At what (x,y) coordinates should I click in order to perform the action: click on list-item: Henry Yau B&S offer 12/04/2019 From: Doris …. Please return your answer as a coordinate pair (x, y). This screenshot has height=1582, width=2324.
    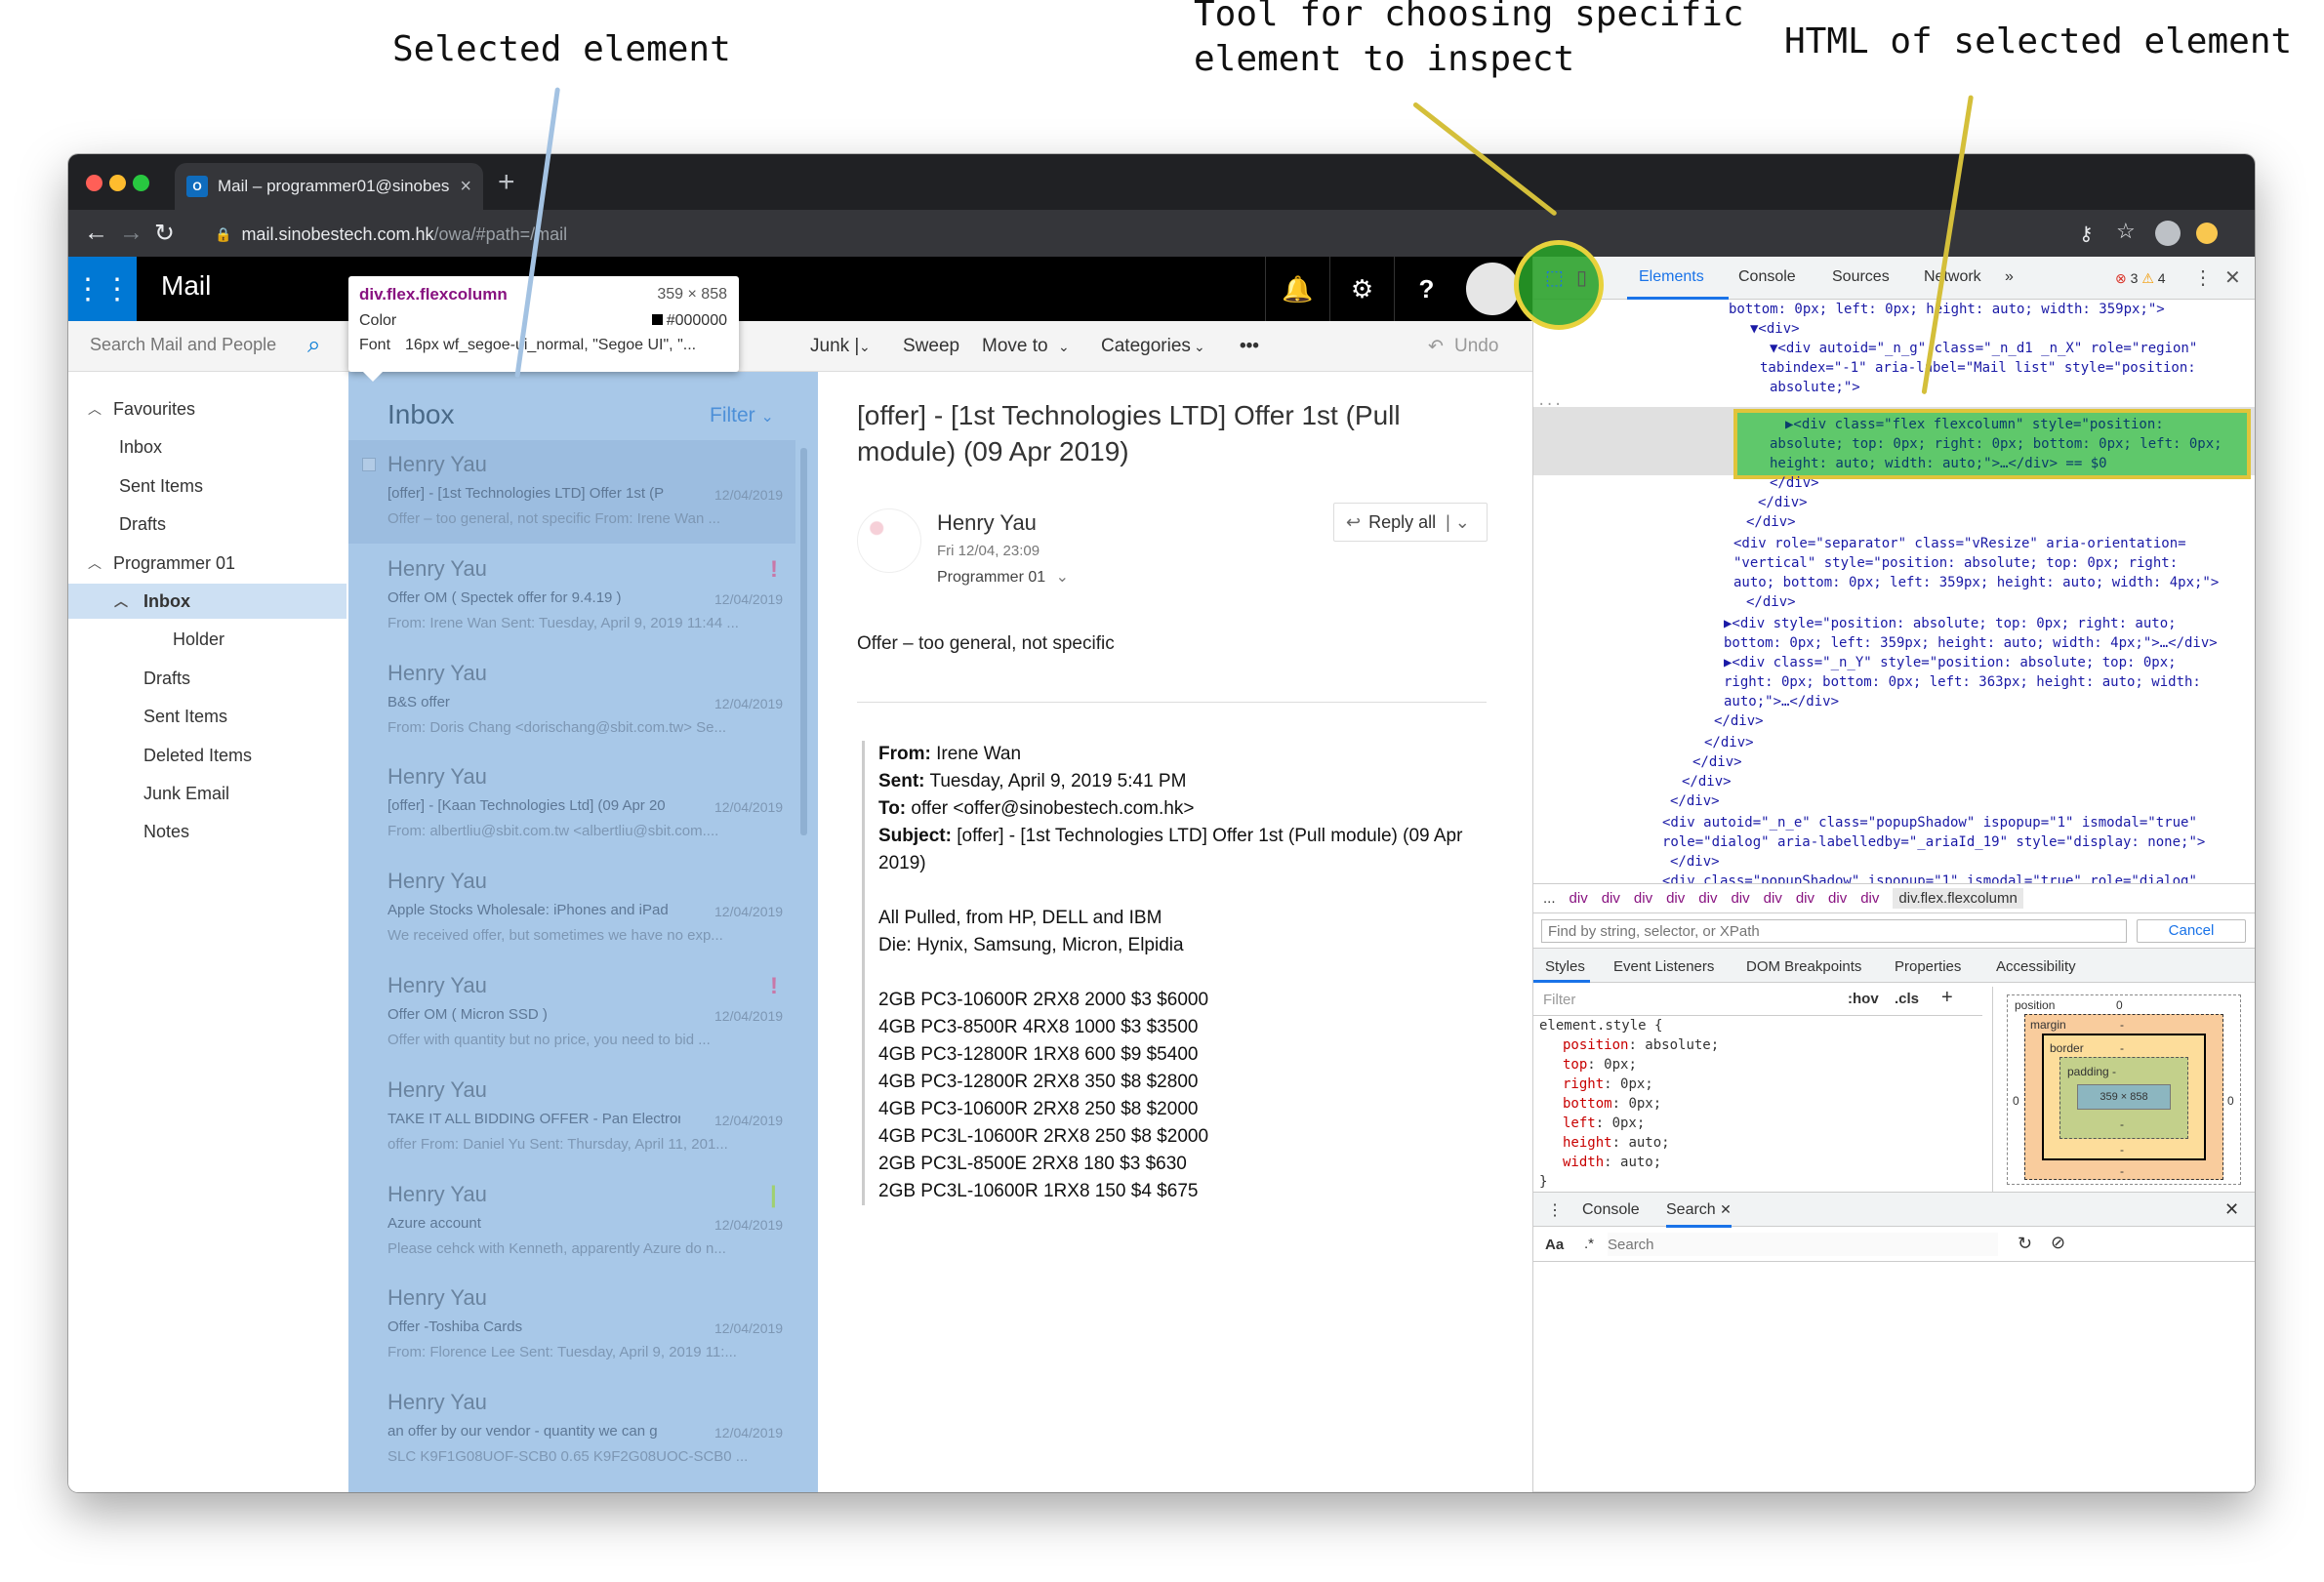
    Looking at the image, I should click on (572, 701).